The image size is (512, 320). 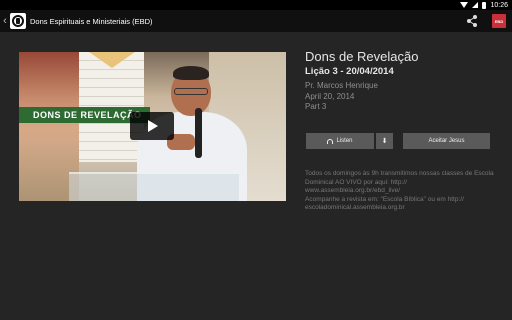 I want to click on play-button, so click(x=152, y=126).